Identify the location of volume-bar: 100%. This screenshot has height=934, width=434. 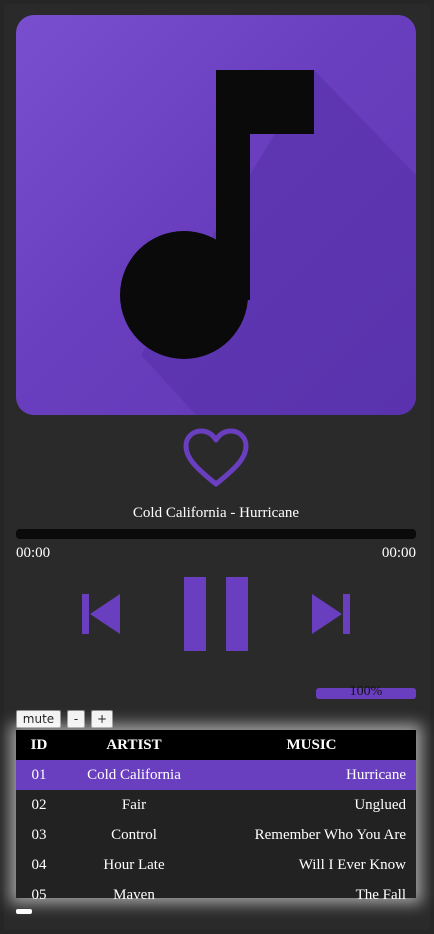
(366, 691).